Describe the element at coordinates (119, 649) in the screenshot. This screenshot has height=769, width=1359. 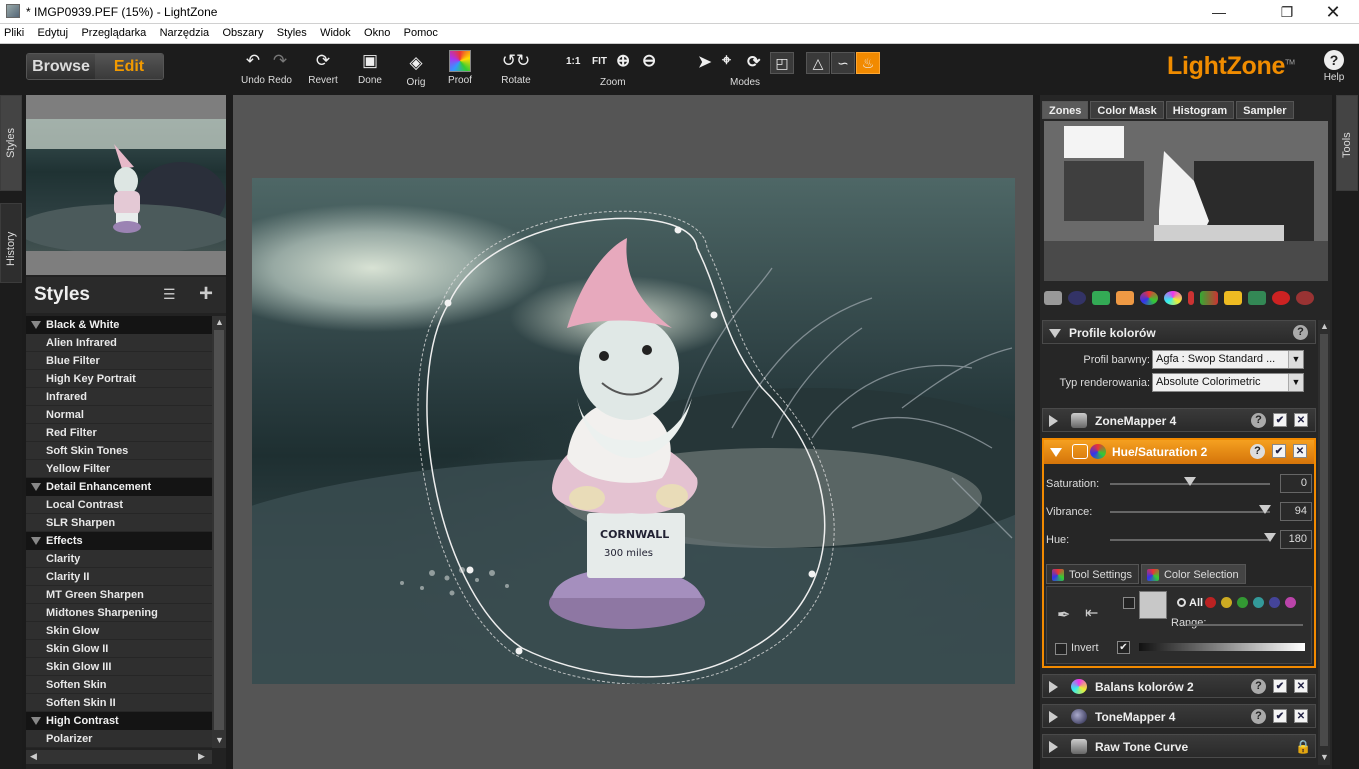
I see `style-item: Skin Glow II` at that location.